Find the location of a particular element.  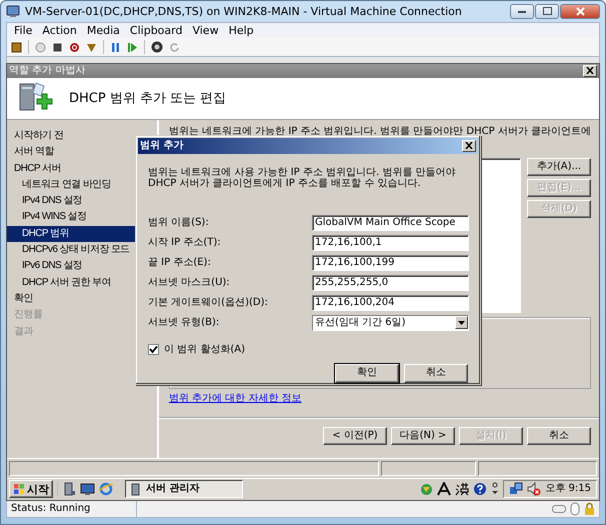

wizard-button: 다음(N) > is located at coordinates (423, 435).